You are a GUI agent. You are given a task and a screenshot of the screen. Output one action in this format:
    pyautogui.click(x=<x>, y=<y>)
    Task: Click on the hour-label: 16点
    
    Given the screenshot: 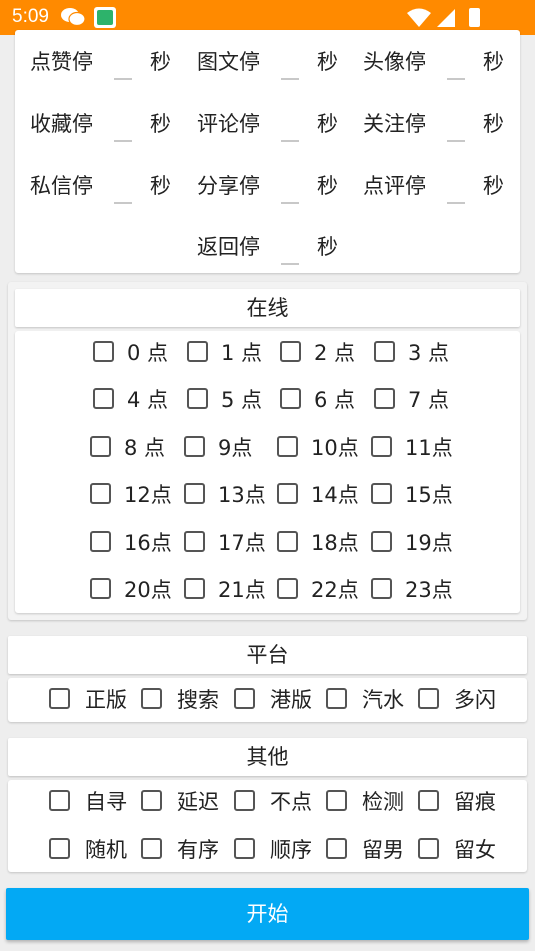 What is the action you would take?
    pyautogui.click(x=148, y=543)
    